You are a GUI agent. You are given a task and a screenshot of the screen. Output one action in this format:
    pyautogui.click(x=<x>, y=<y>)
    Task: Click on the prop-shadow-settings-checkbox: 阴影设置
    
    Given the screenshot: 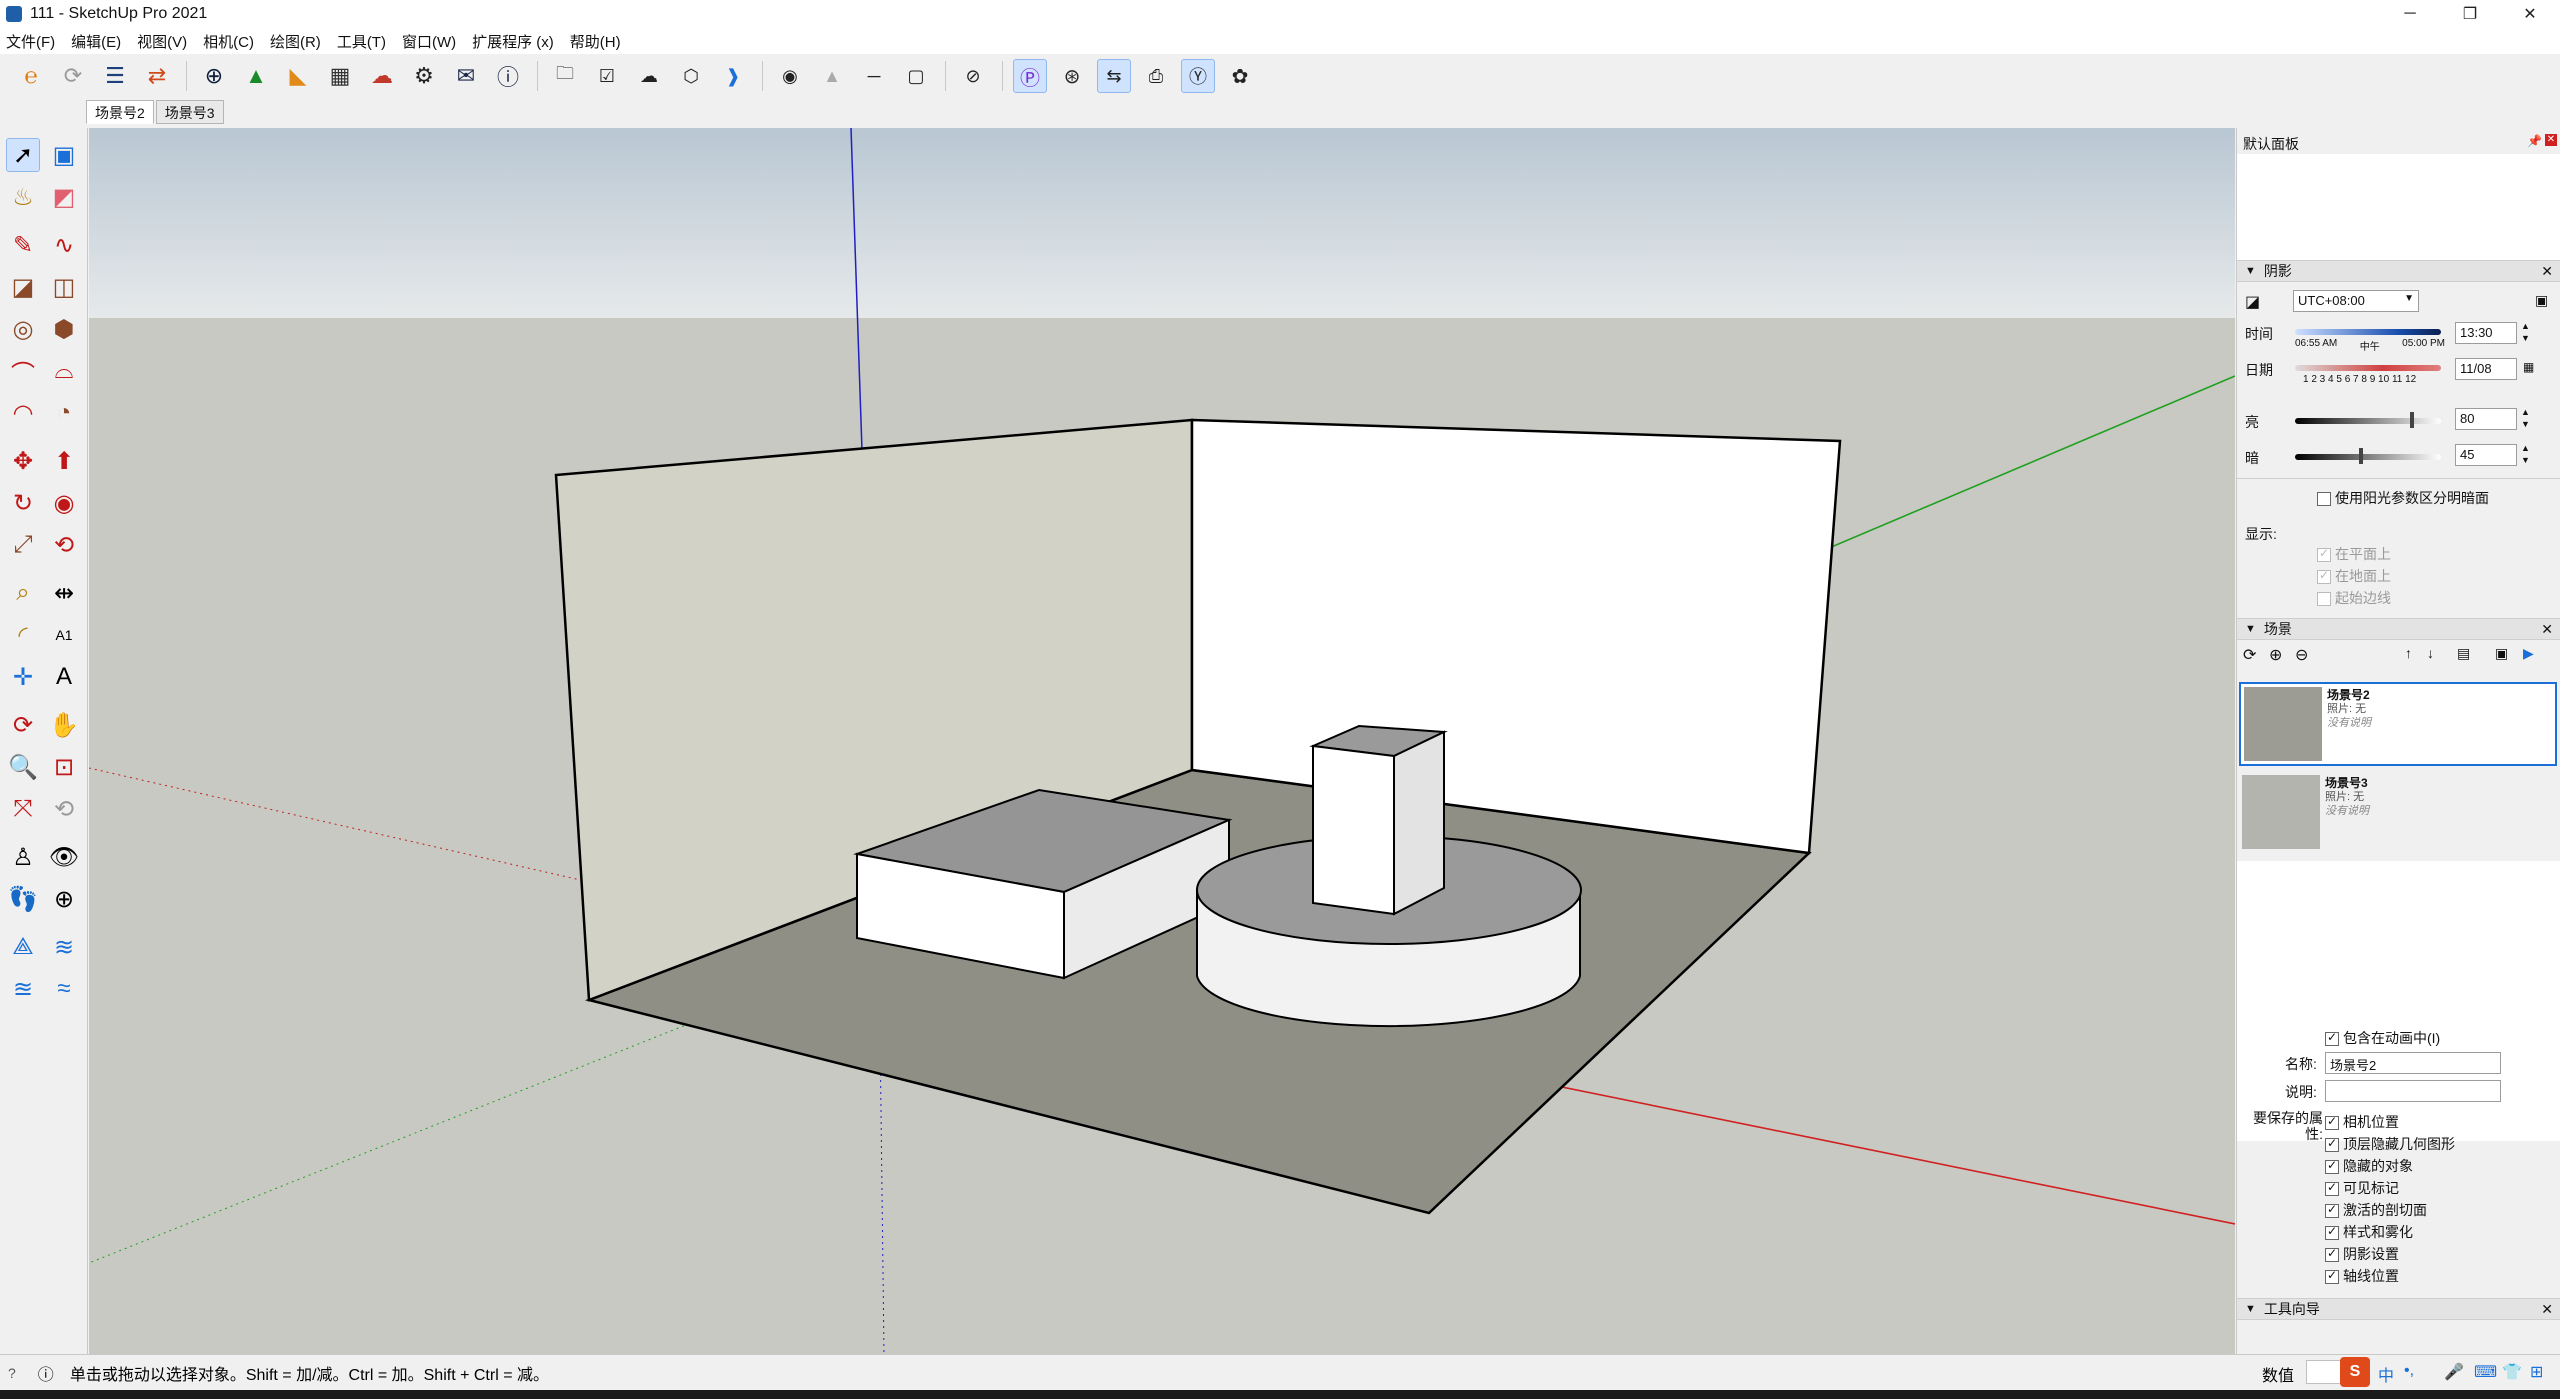 What is the action you would take?
    pyautogui.click(x=2362, y=1254)
    